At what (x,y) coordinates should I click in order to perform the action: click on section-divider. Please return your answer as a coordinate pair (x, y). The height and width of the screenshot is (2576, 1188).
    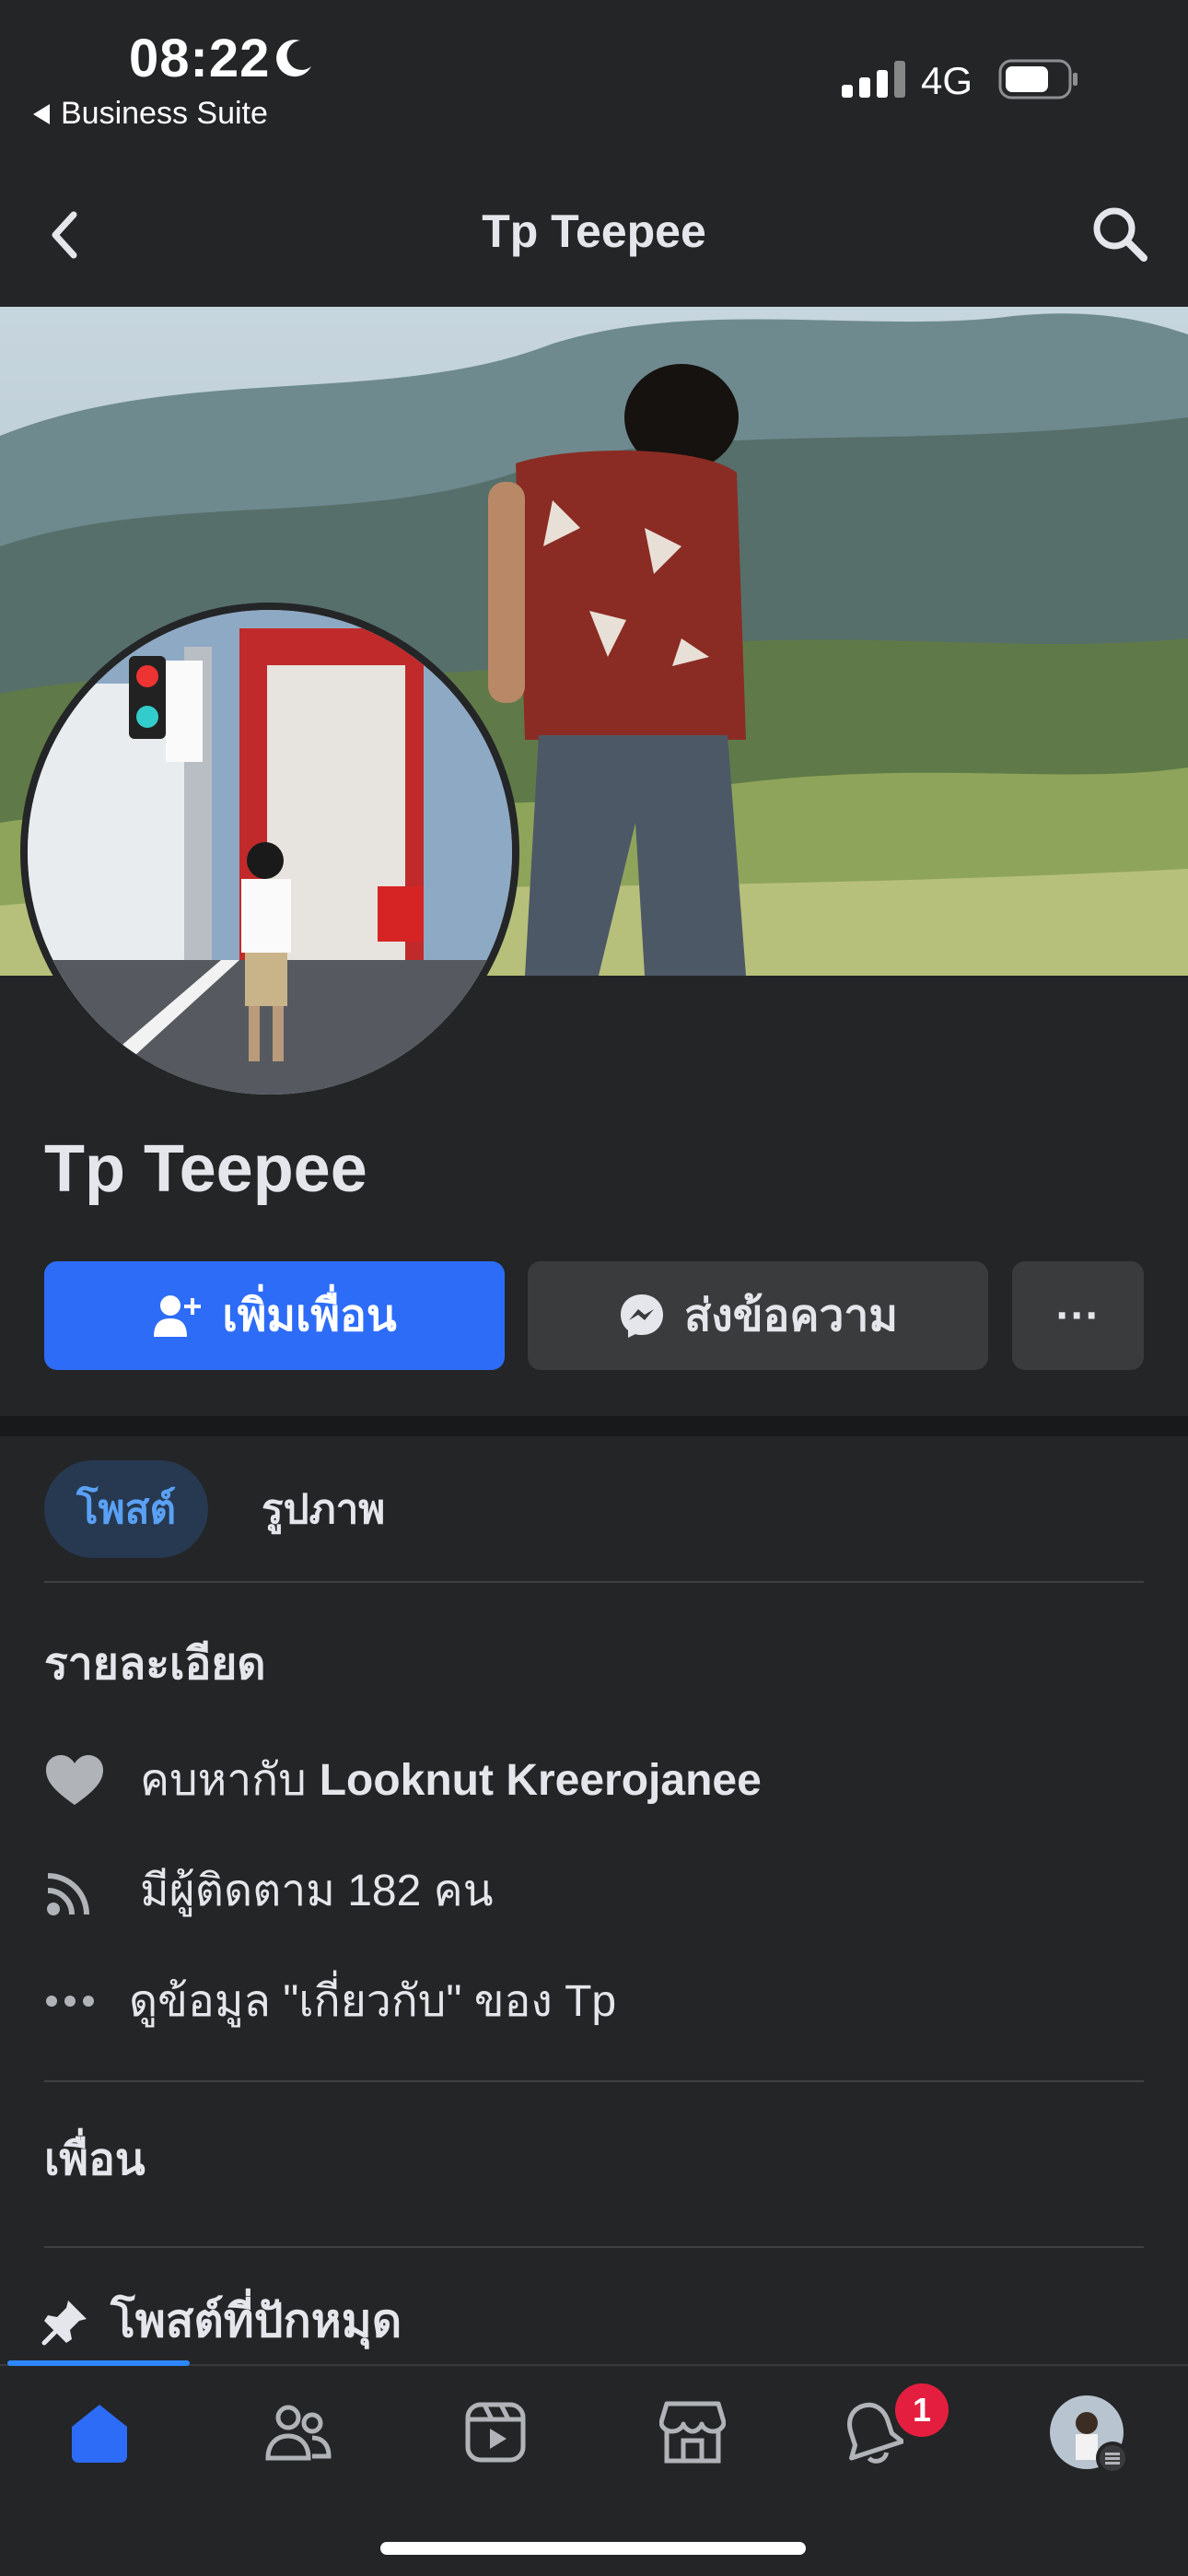
    Looking at the image, I should click on (594, 1426).